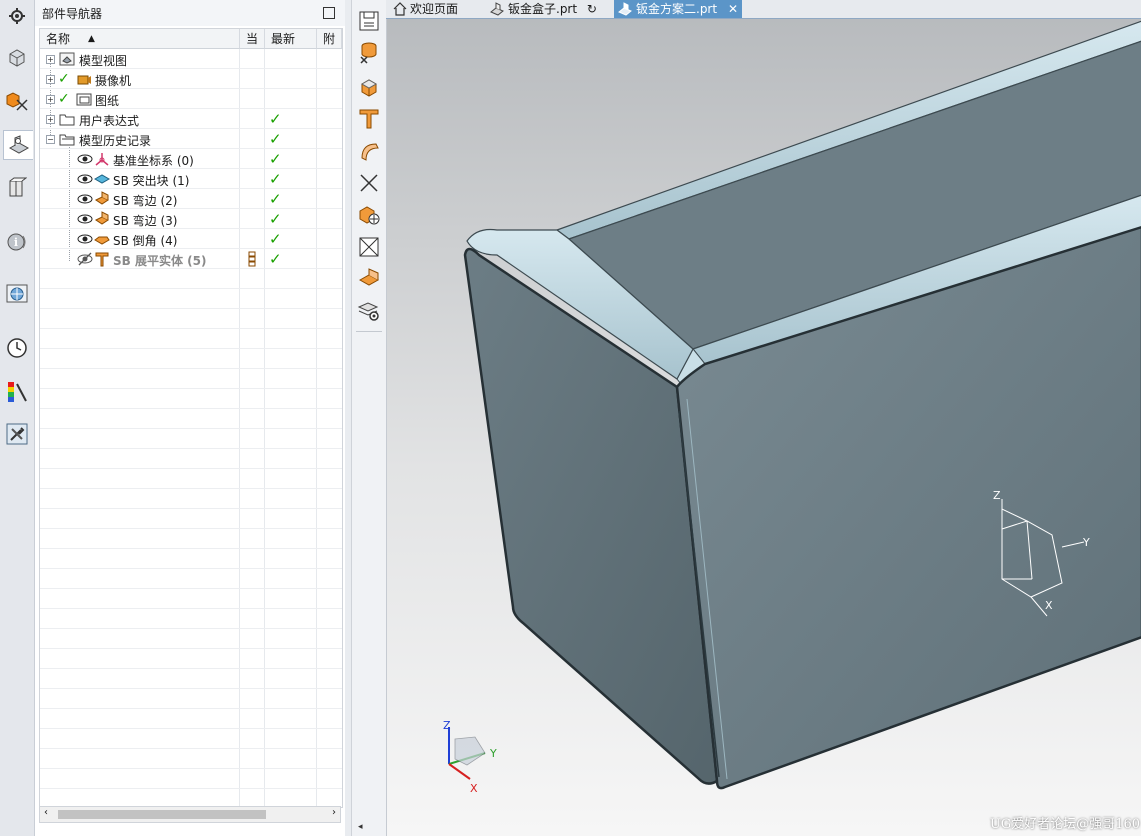 The width and height of the screenshot is (1141, 836). Describe the element at coordinates (140, 39) in the screenshot. I see `column-header-name: 名称 ▲` at that location.